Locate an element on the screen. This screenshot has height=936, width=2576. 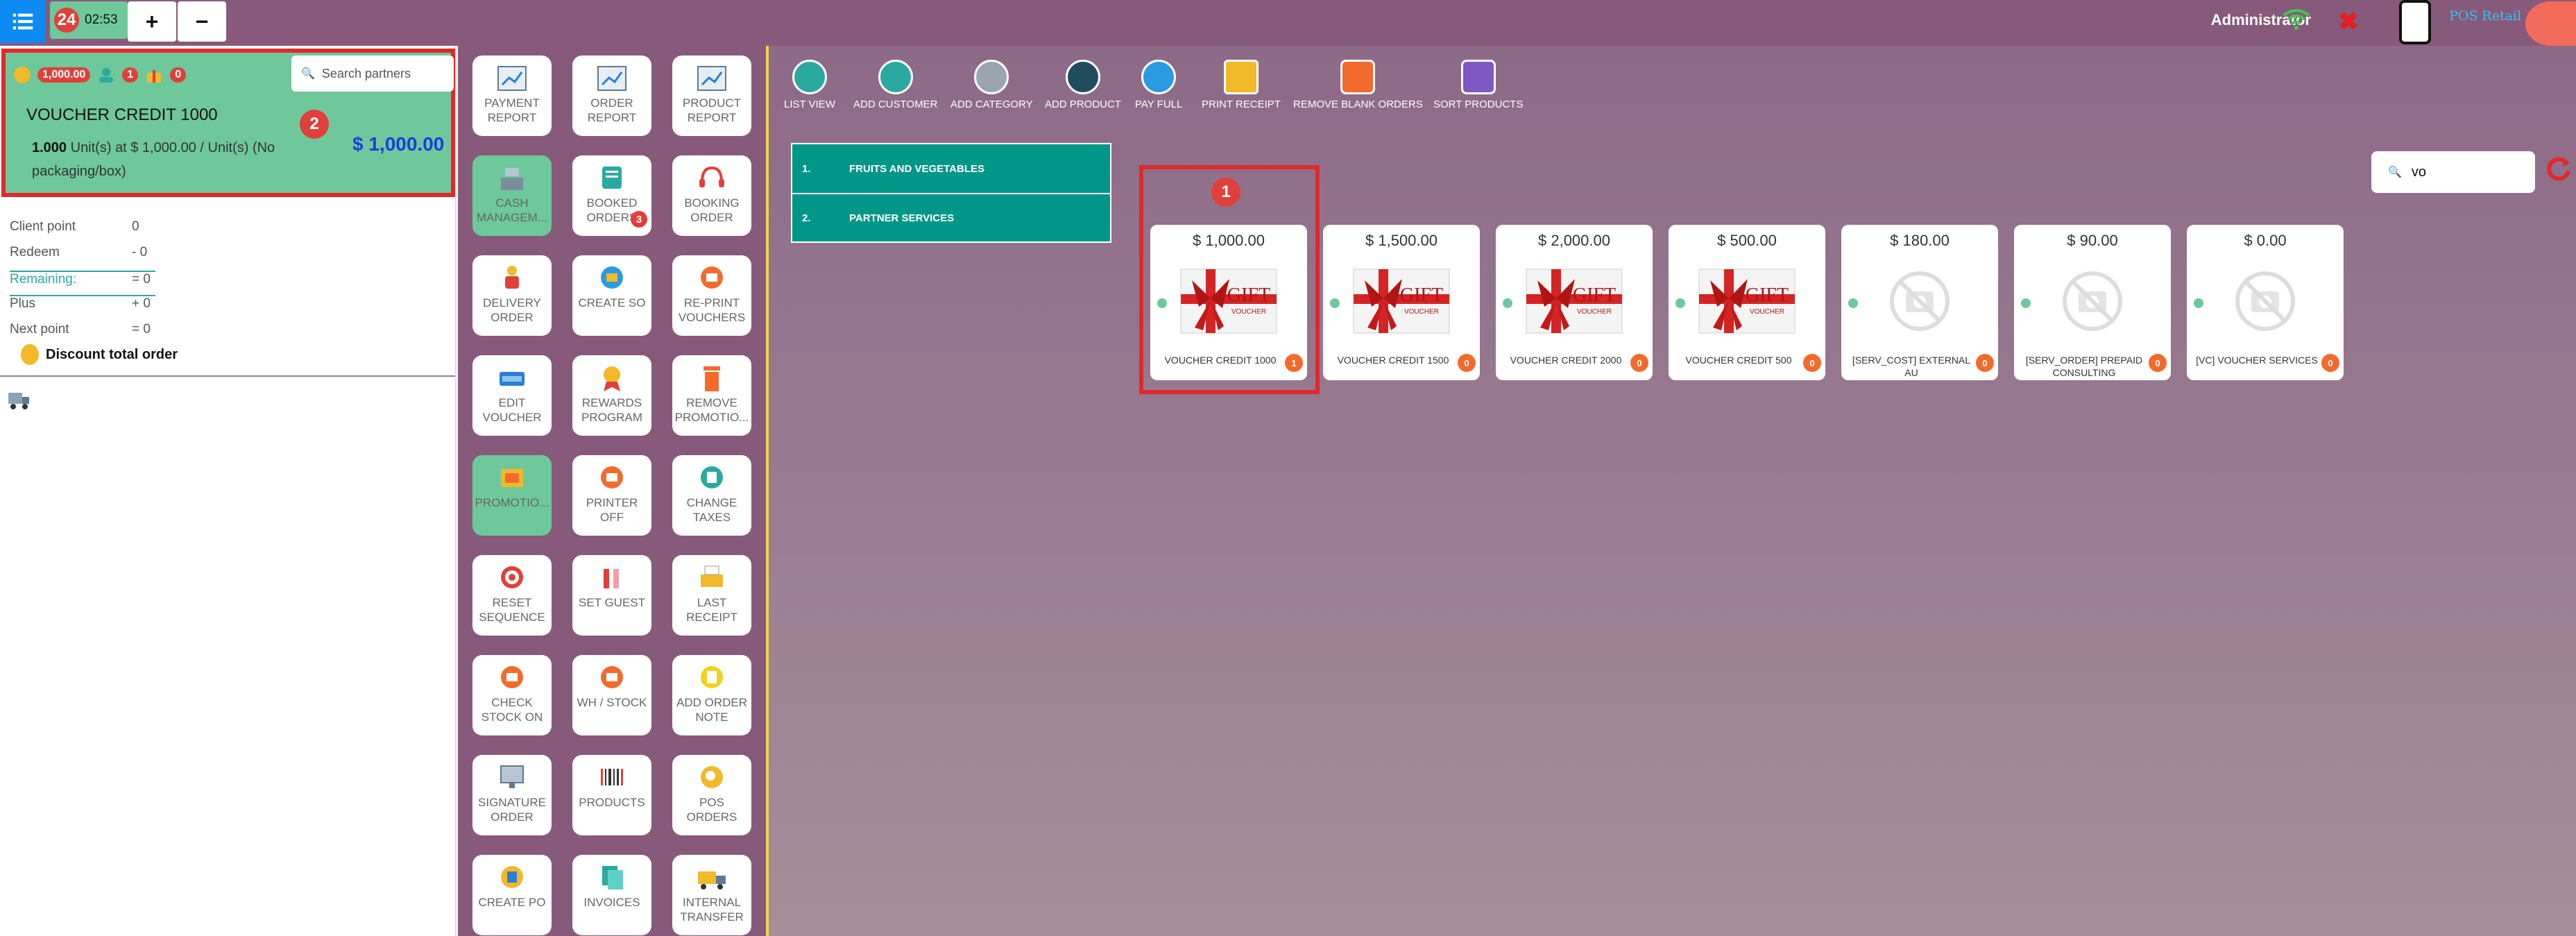
avatar is located at coordinates (2550, 23).